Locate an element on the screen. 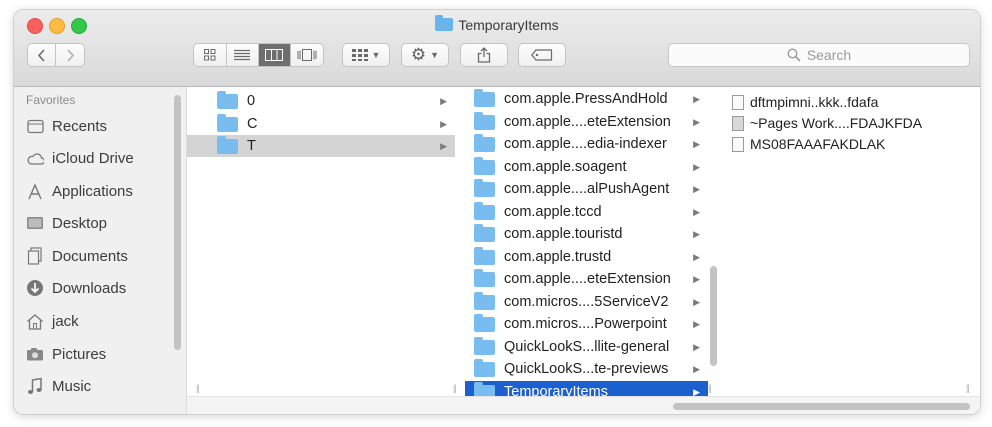 The image size is (992, 427). column-view-icon is located at coordinates (274, 55).